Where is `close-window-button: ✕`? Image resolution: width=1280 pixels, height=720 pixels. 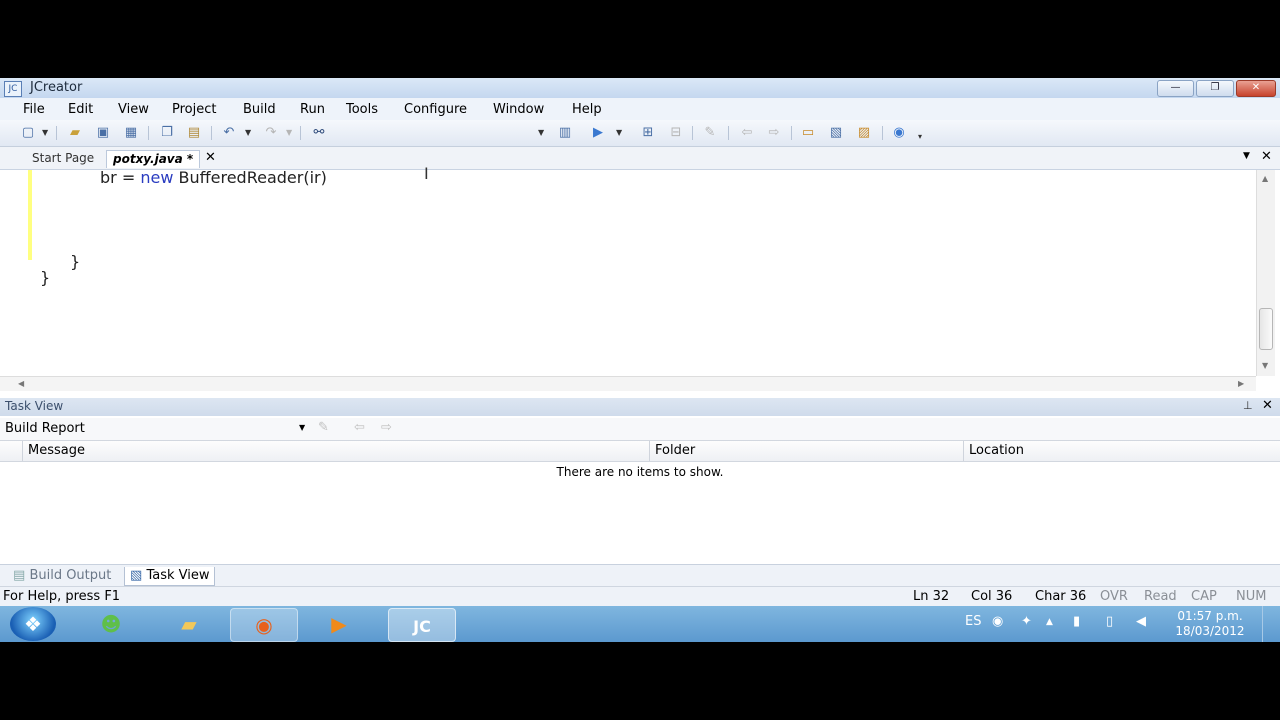
close-window-button: ✕ is located at coordinates (1256, 88).